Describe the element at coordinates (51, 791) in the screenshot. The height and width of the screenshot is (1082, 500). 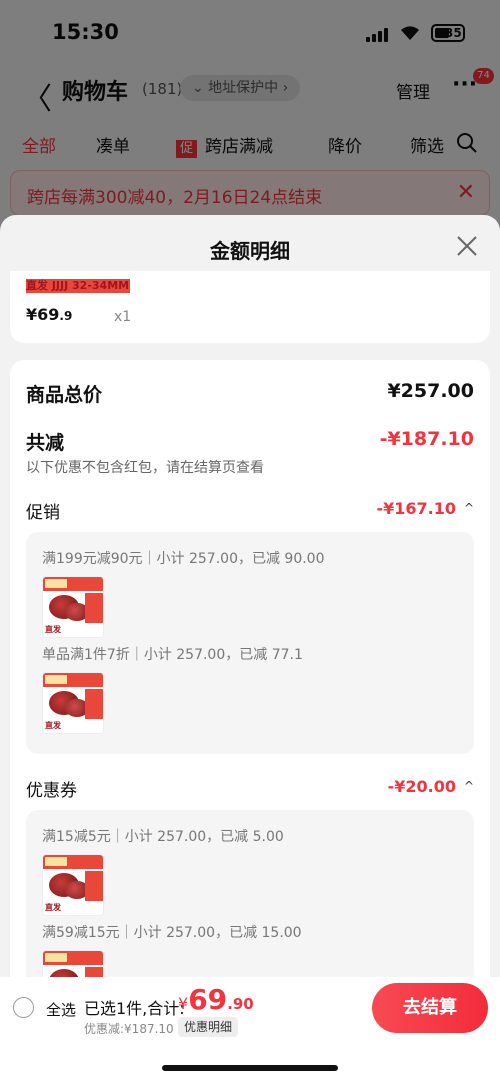
I see `coupon-section-label: 优惠券` at that location.